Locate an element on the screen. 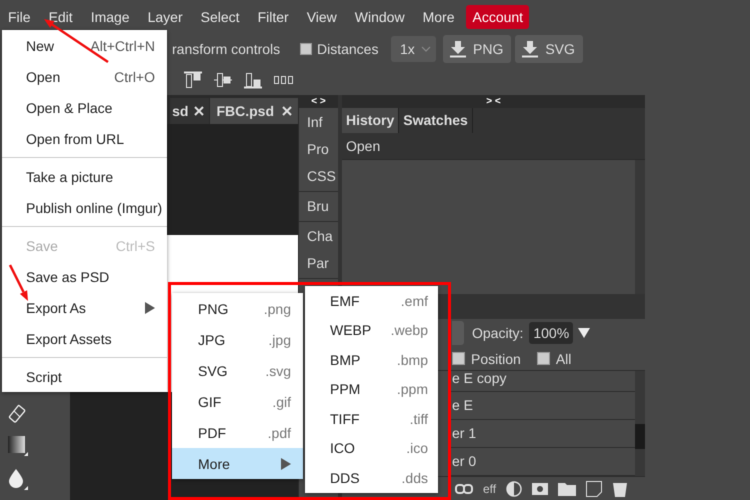  document-tab: FBC.psd is located at coordinates (254, 111).